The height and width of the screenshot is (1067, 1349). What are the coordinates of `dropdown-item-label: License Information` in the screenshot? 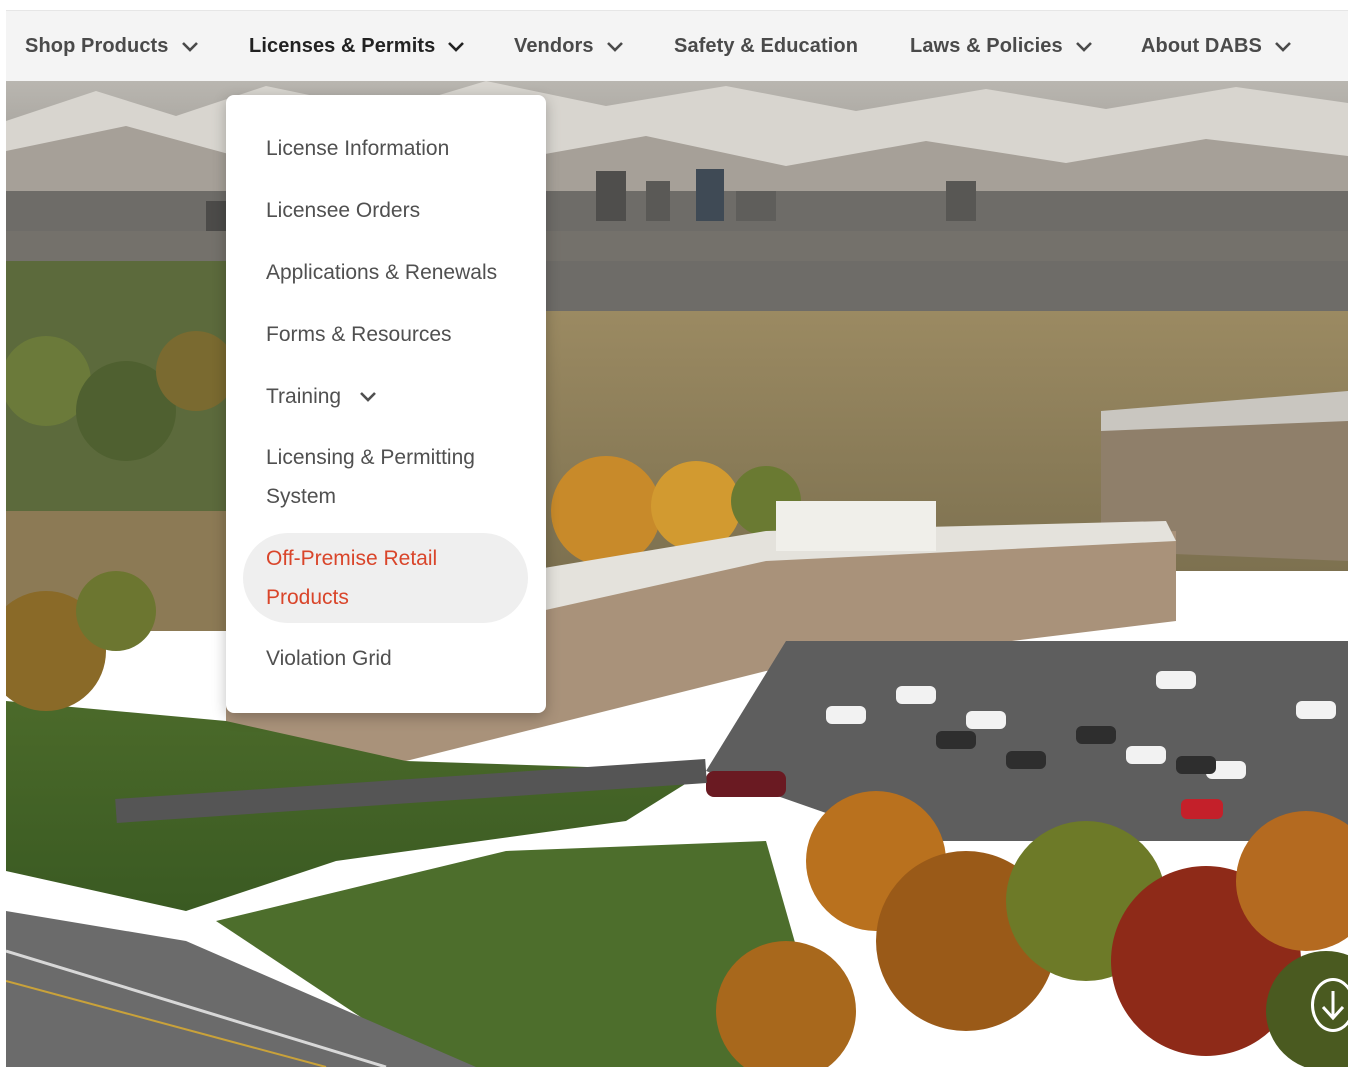 It's located at (358, 148).